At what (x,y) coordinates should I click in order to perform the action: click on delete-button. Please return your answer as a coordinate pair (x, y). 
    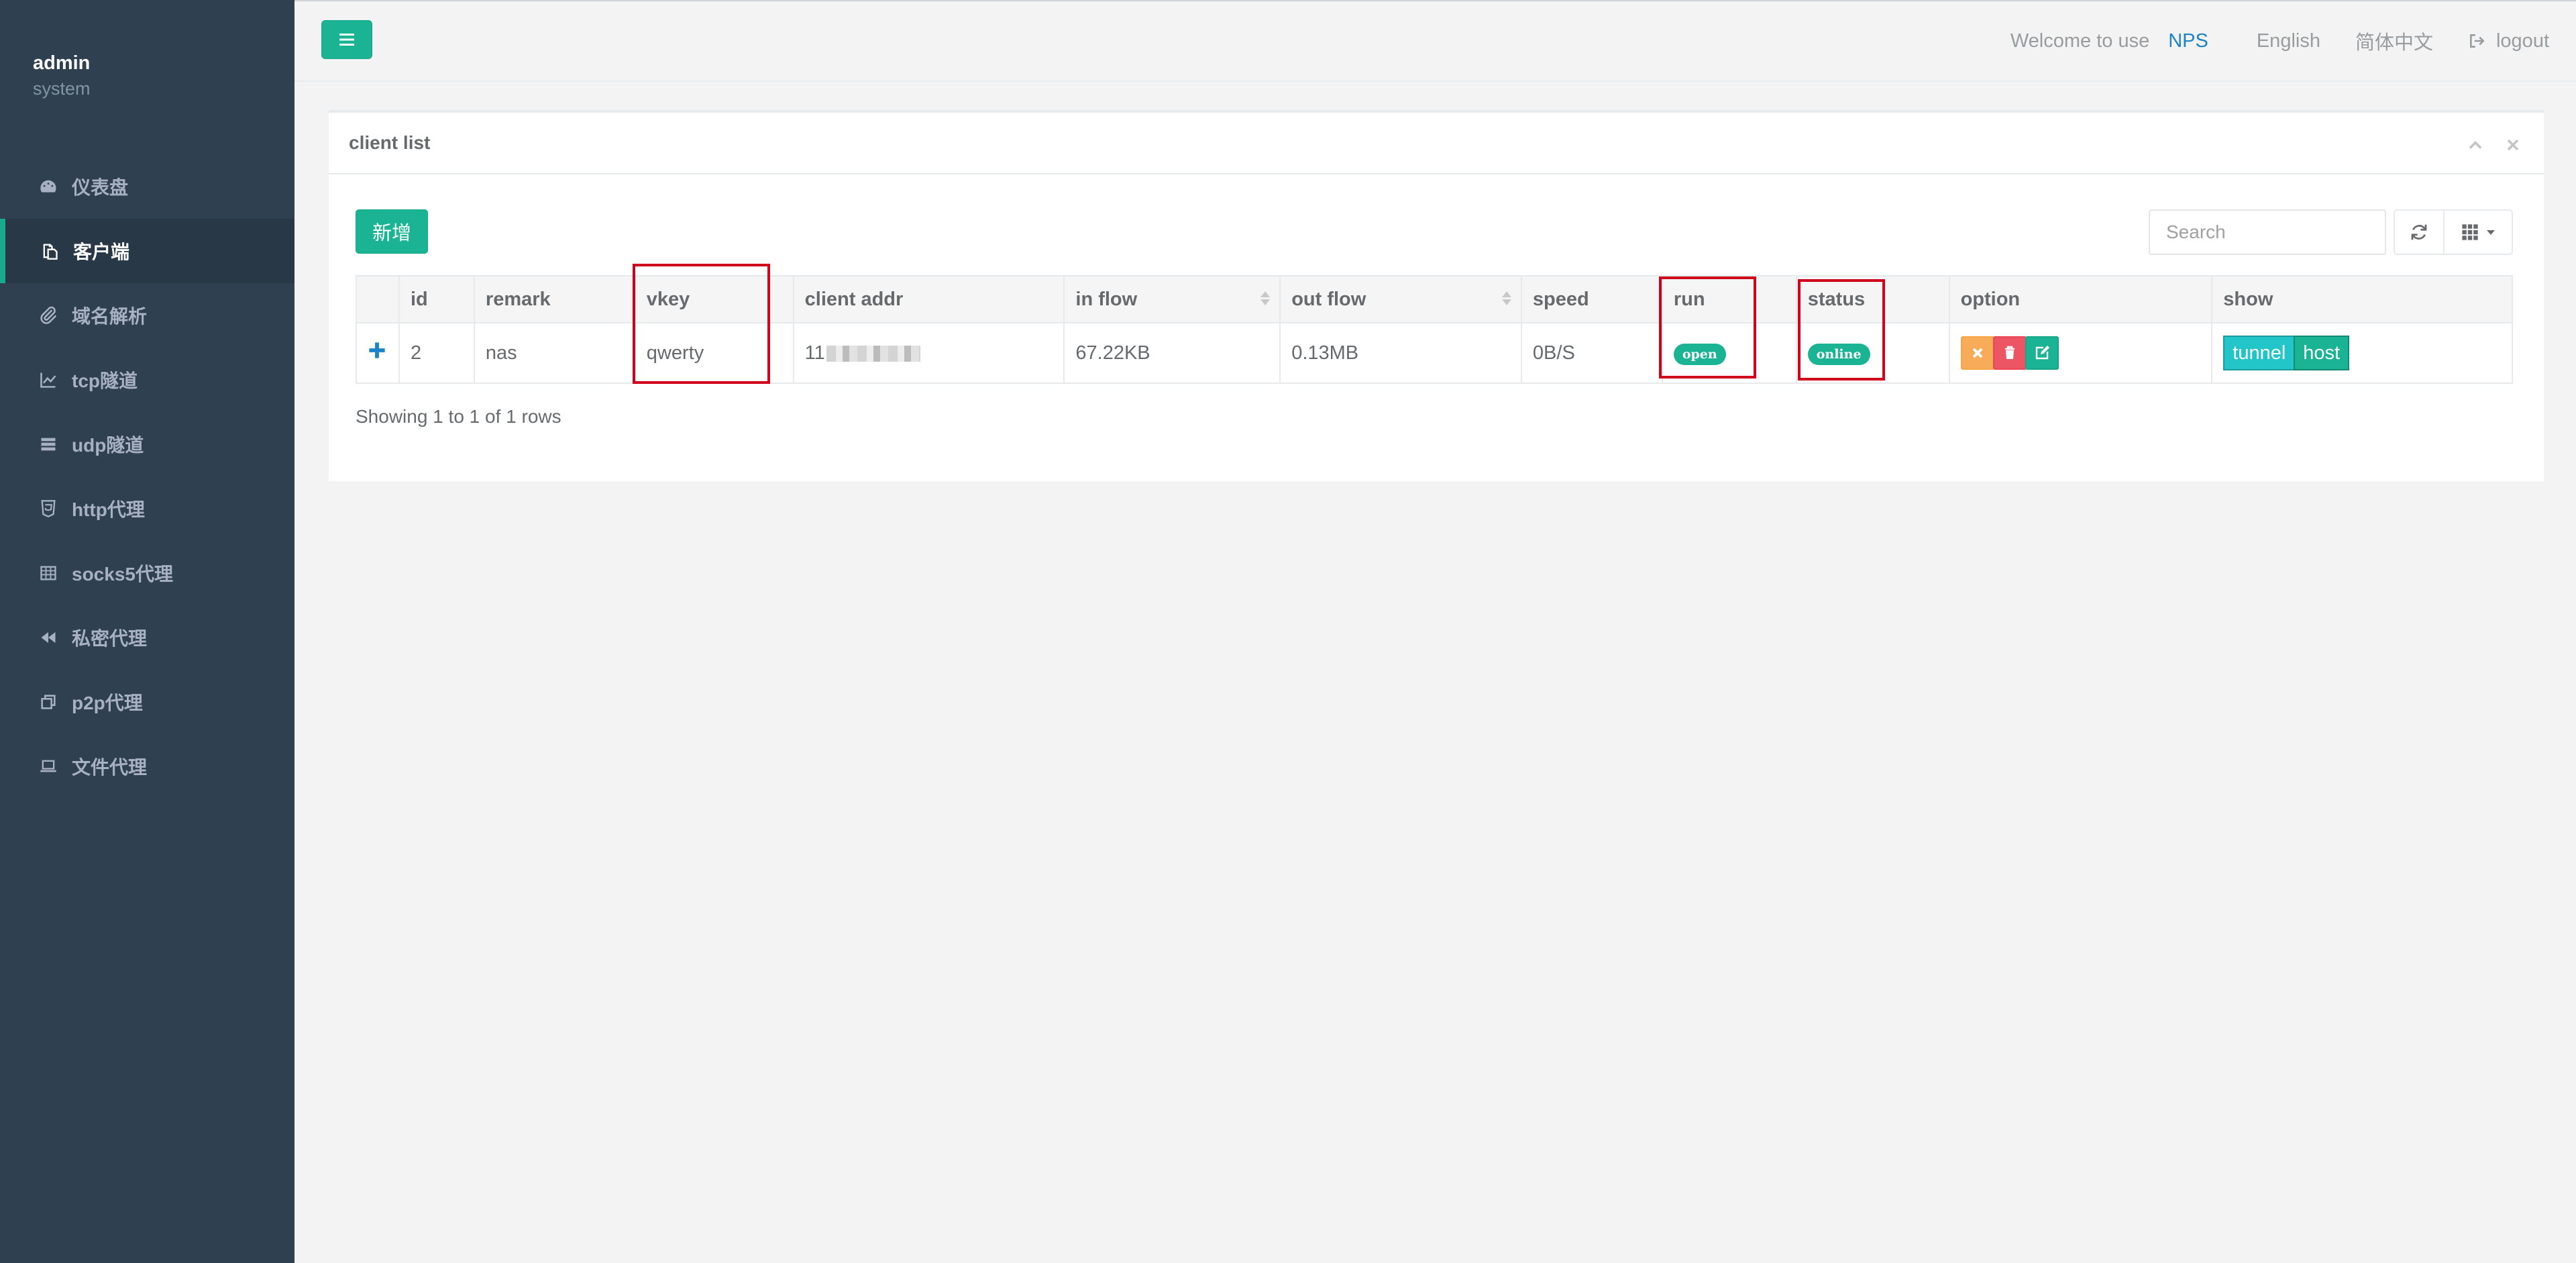
    Looking at the image, I should click on (2009, 353).